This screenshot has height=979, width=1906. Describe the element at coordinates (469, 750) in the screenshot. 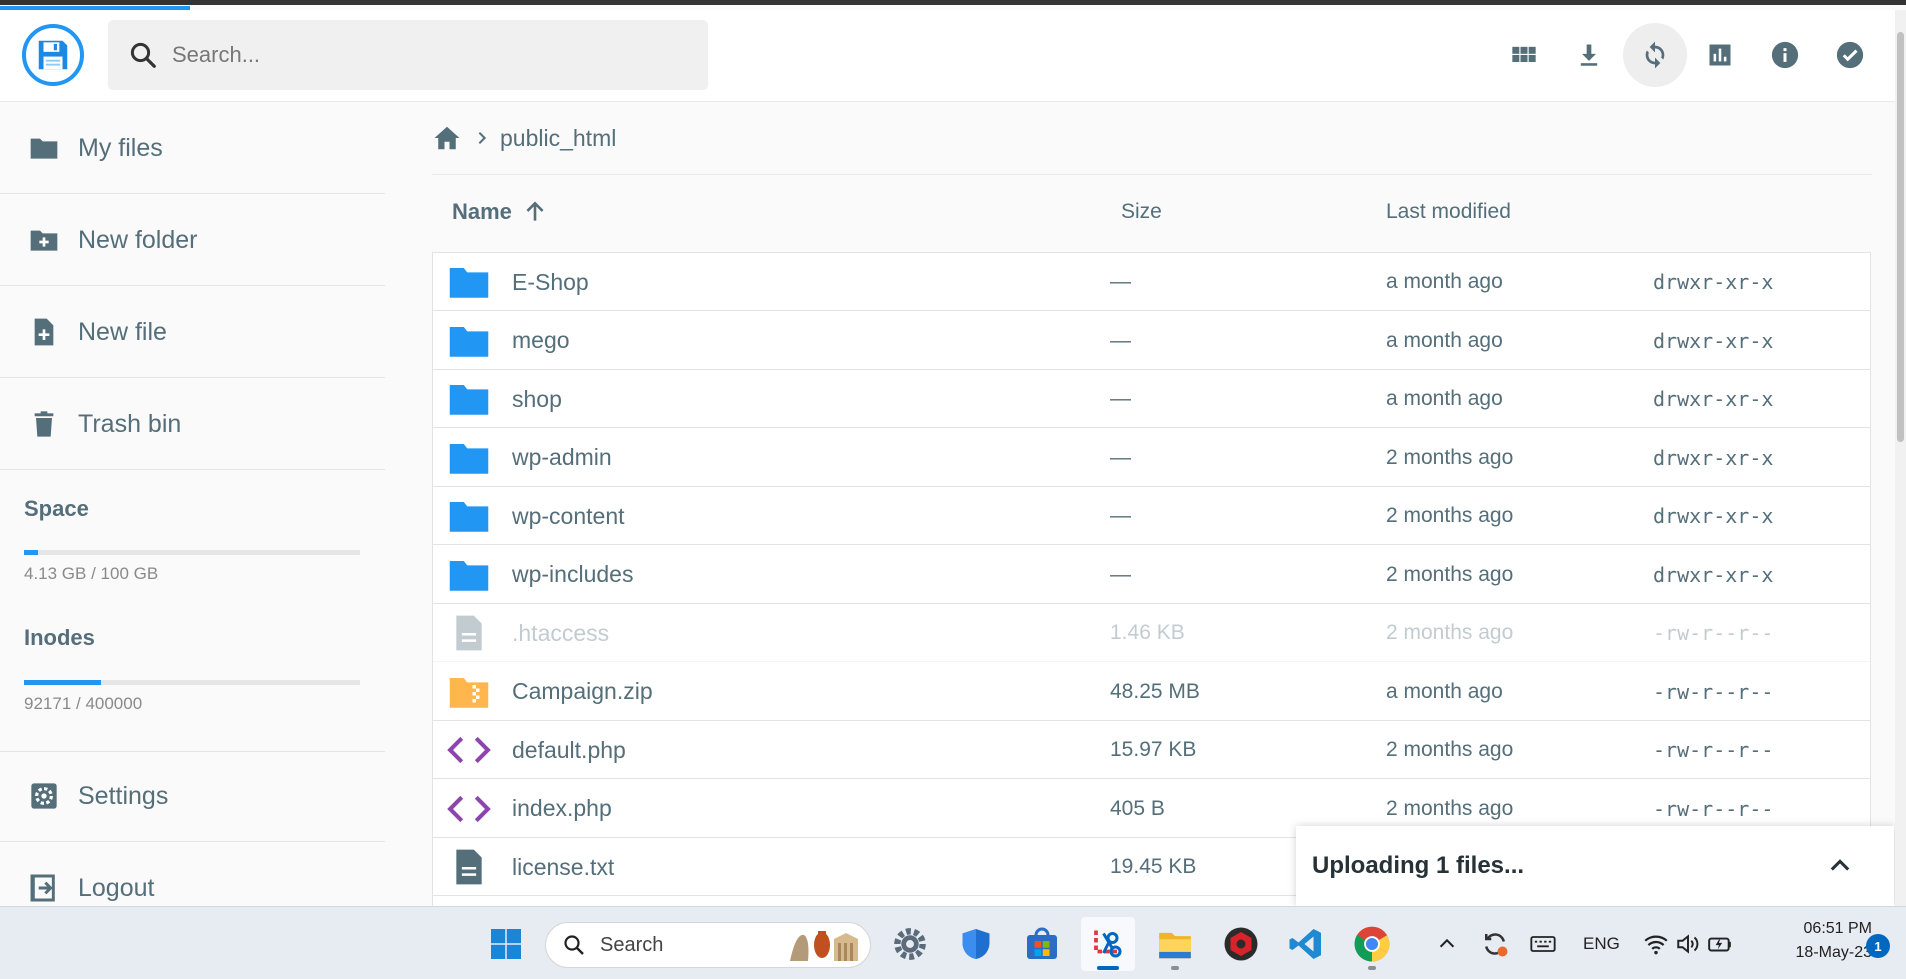

I see `code-icon` at that location.